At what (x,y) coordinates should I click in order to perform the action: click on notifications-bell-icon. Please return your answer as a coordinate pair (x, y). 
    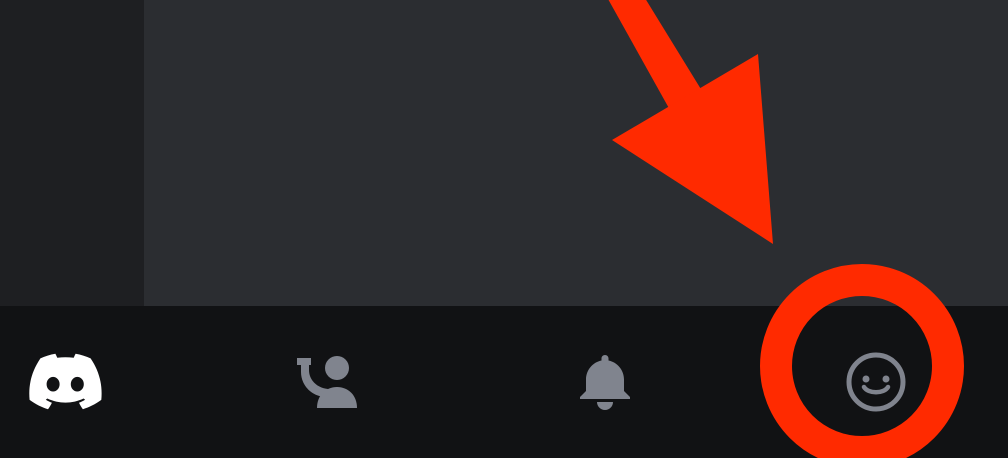
    Looking at the image, I should click on (605, 382).